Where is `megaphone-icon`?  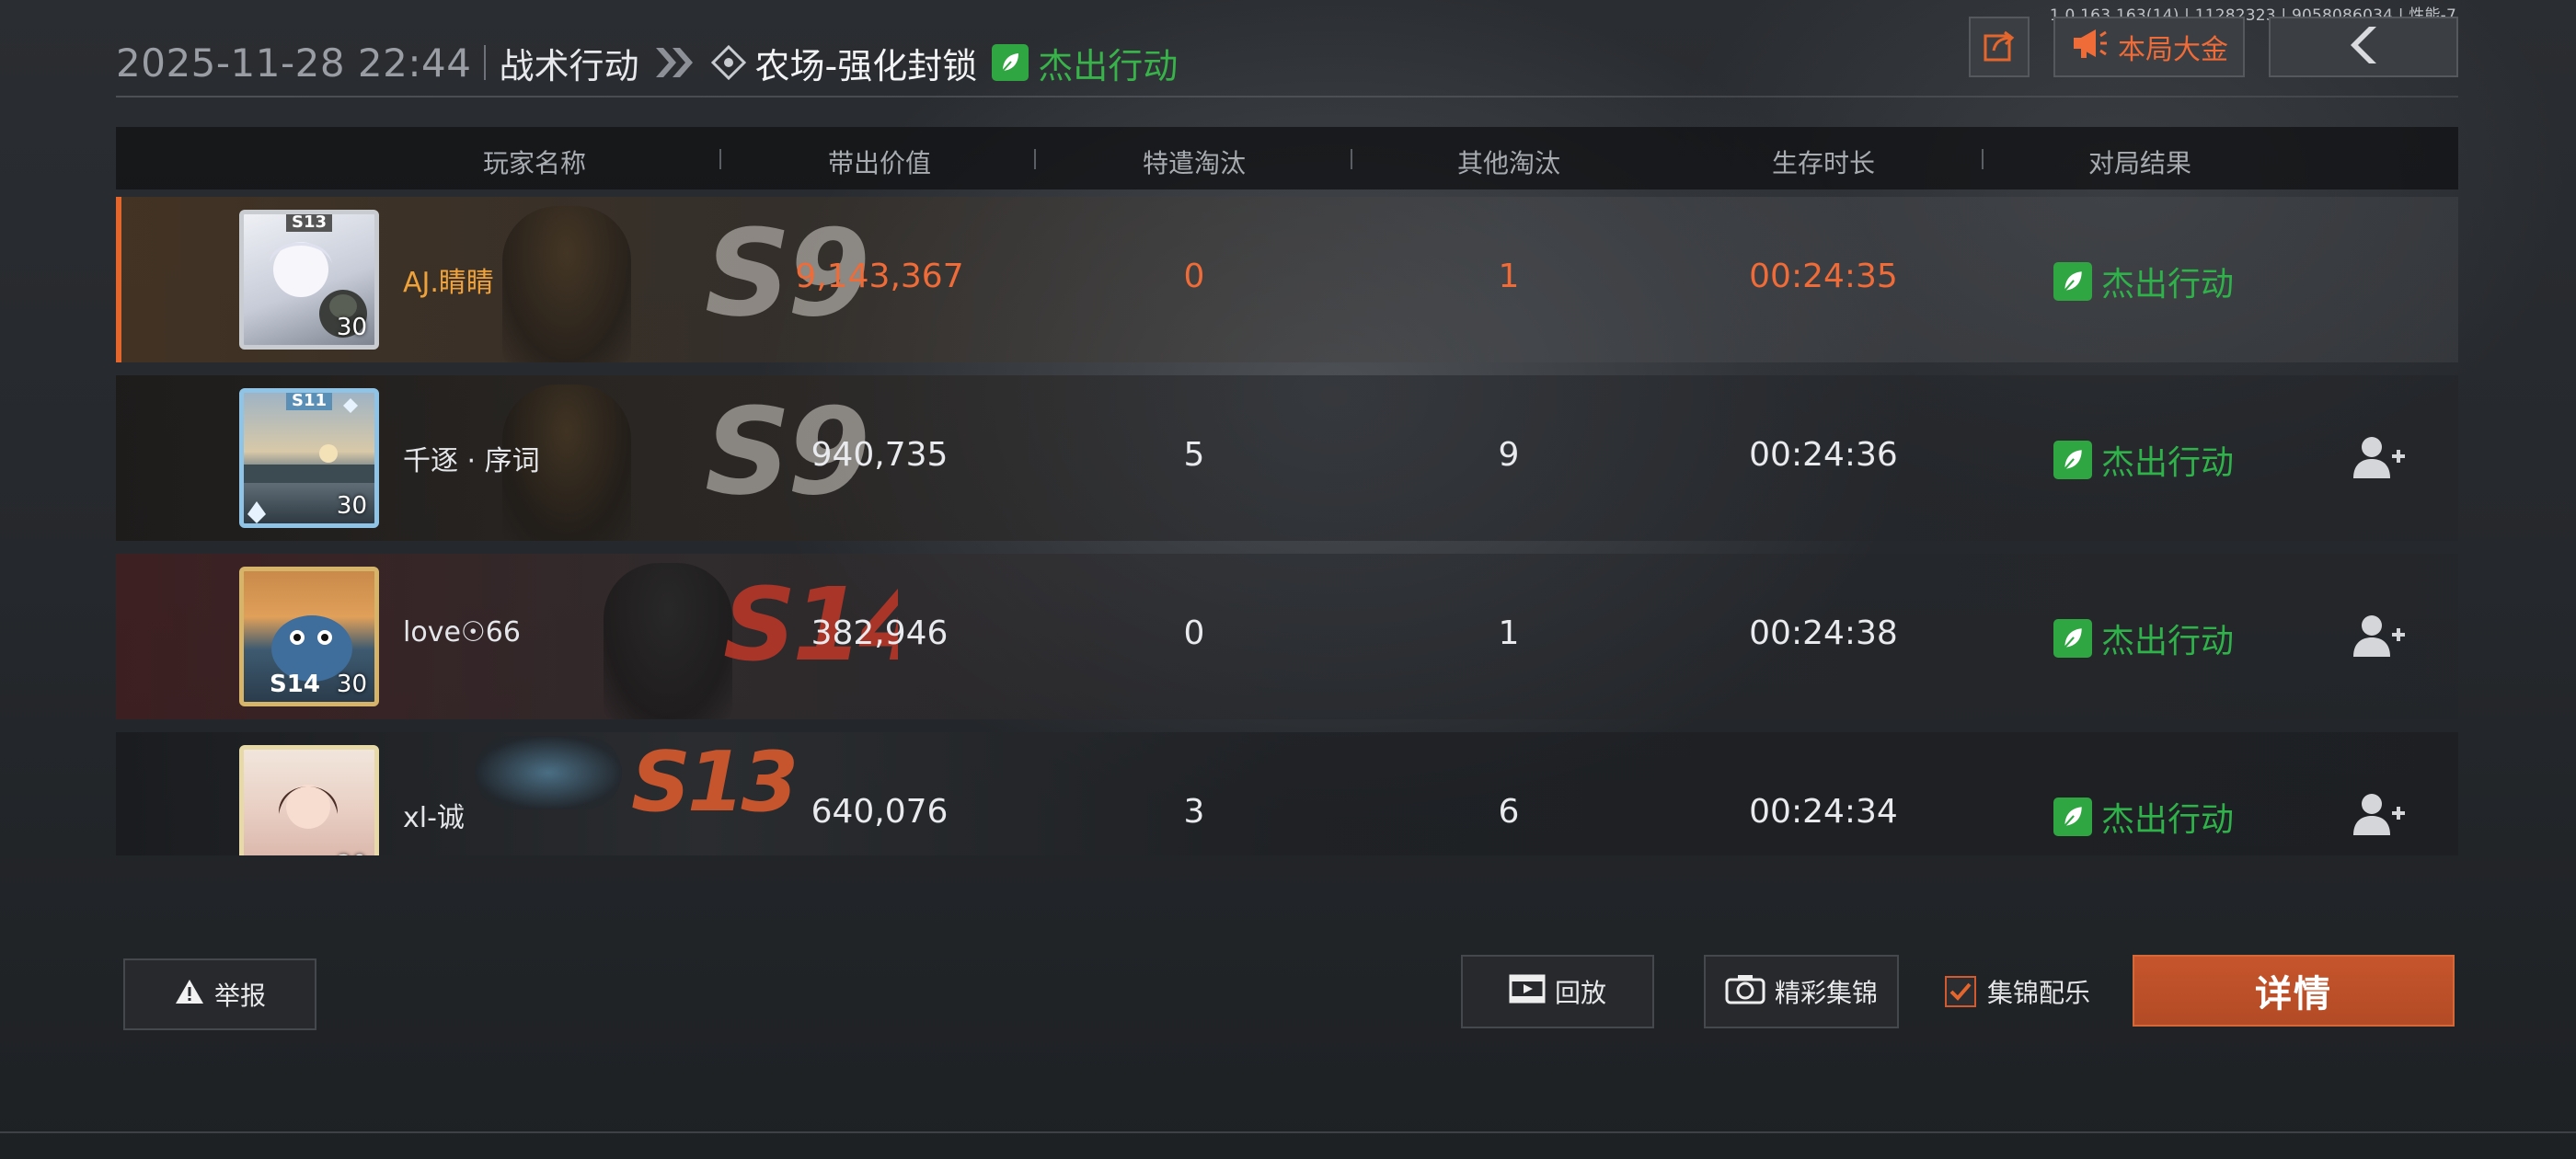 megaphone-icon is located at coordinates (2089, 47).